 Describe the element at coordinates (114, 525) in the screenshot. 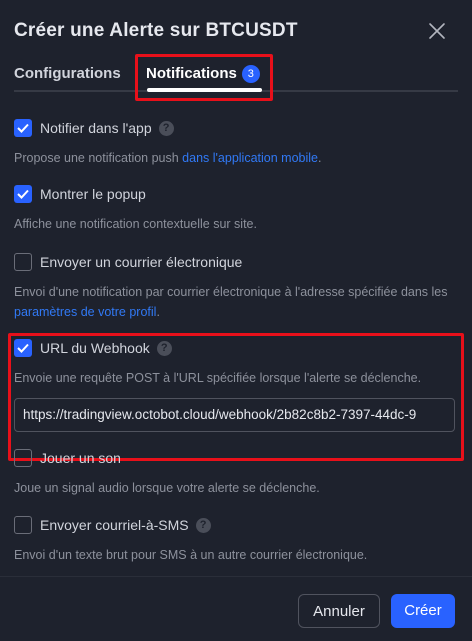

I see `sms-label: Envoyer courriel-à-SMS` at that location.